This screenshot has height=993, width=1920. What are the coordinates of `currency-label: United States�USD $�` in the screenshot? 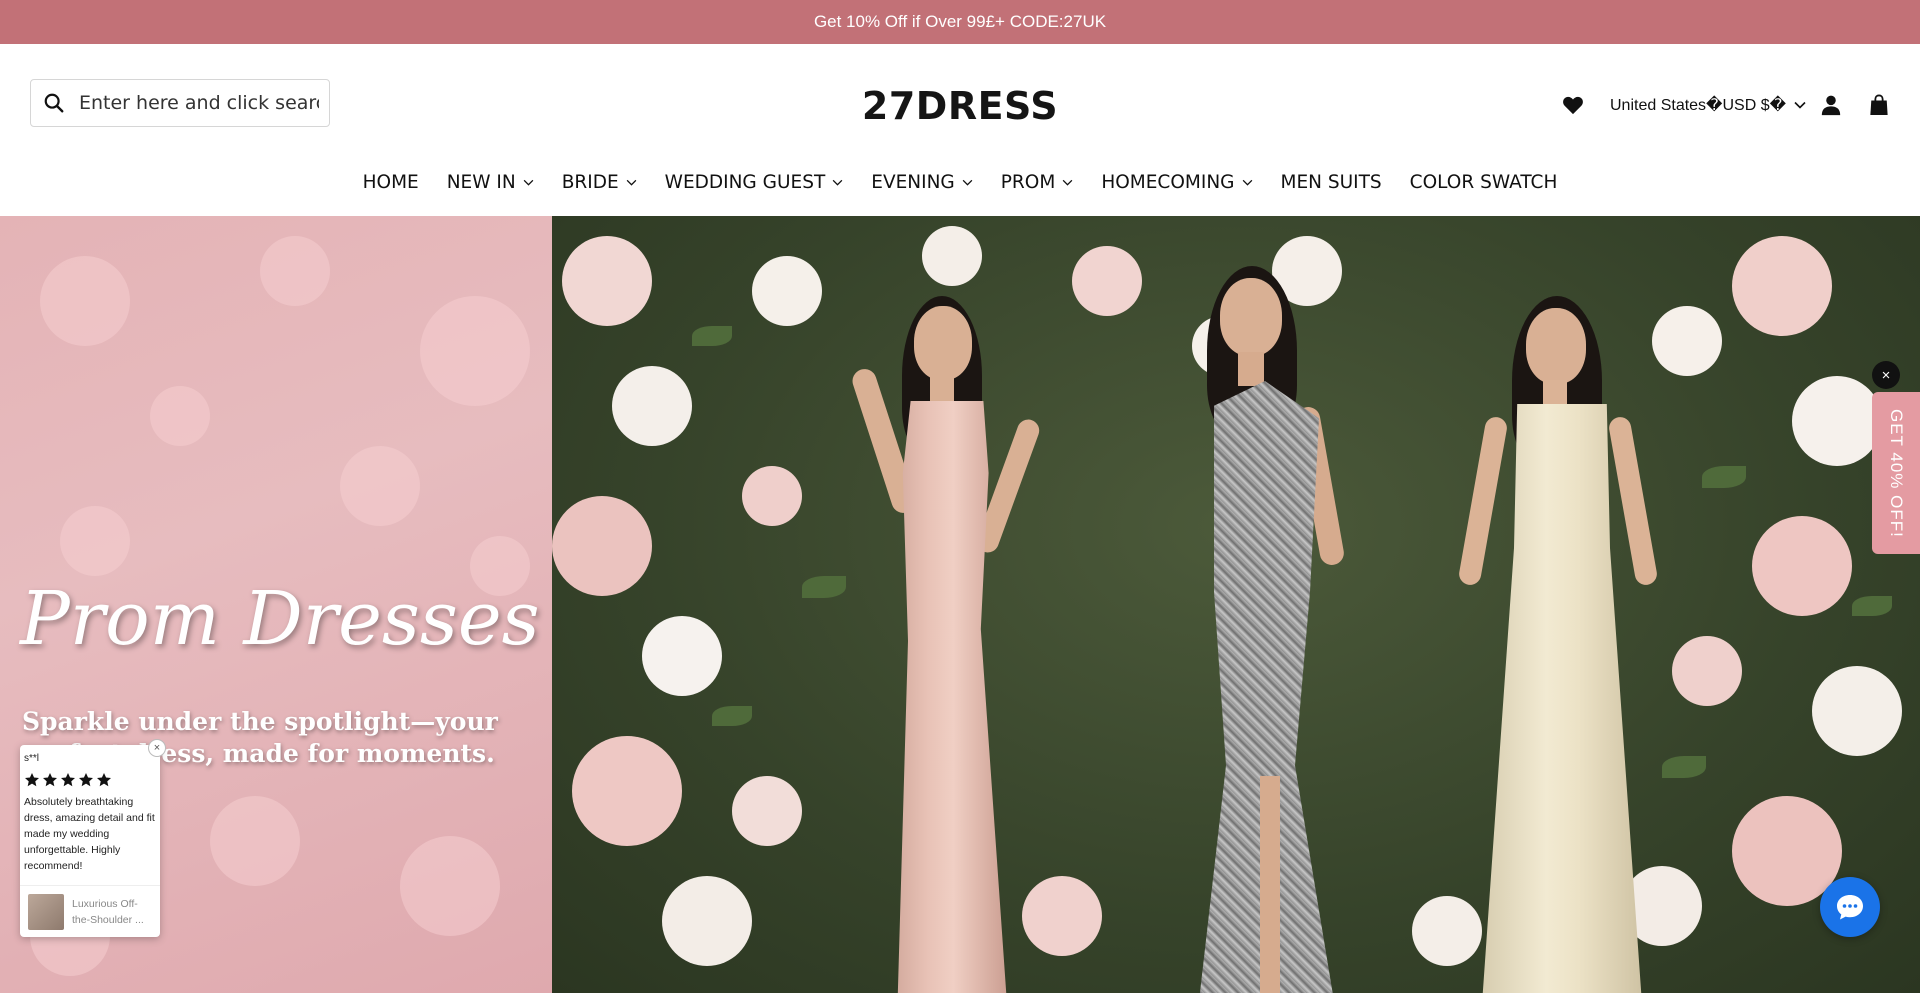 It's located at (1698, 105).